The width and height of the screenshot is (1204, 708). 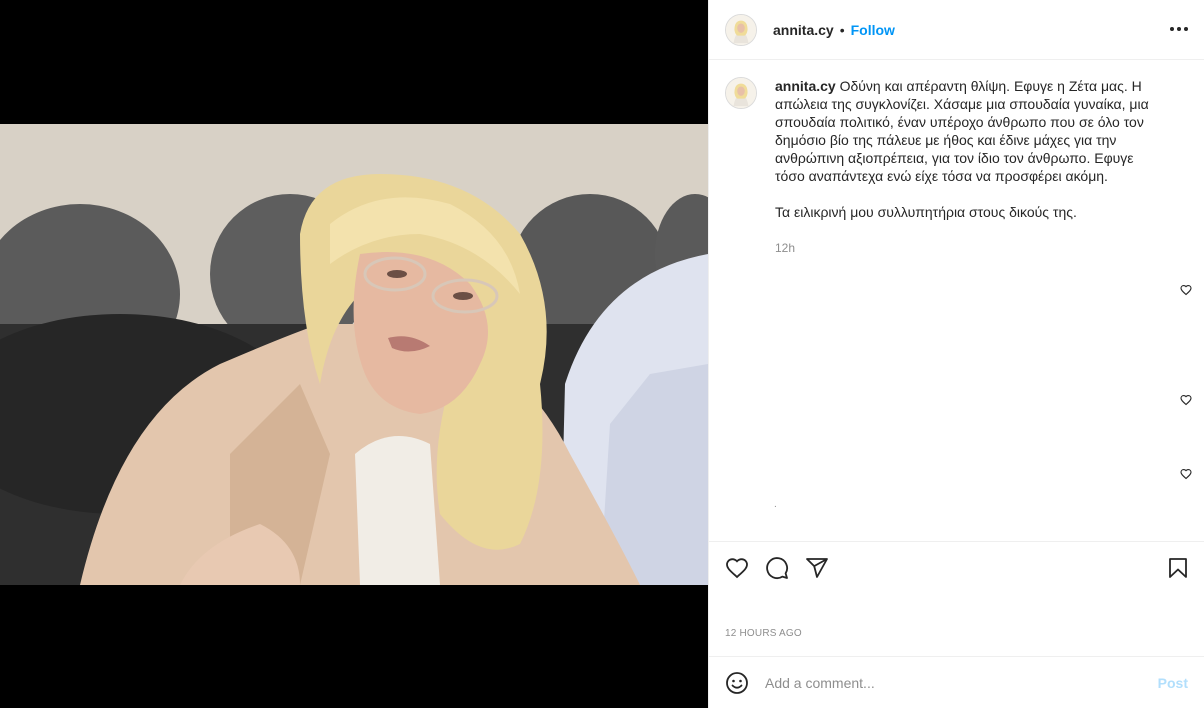 What do you see at coordinates (956, 30) in the screenshot?
I see `post-header: annita.cy • Follow` at bounding box center [956, 30].